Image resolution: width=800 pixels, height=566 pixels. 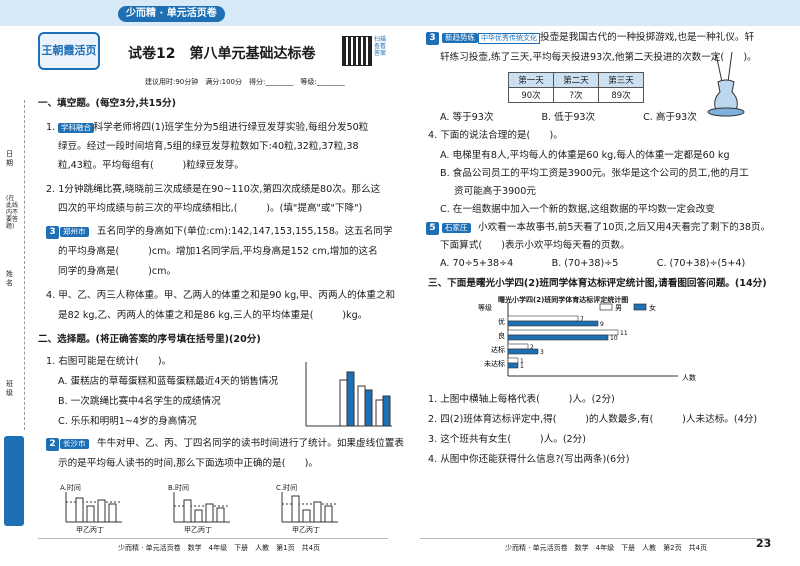 I want to click on bar-value-label: 10, so click(x=614, y=338).